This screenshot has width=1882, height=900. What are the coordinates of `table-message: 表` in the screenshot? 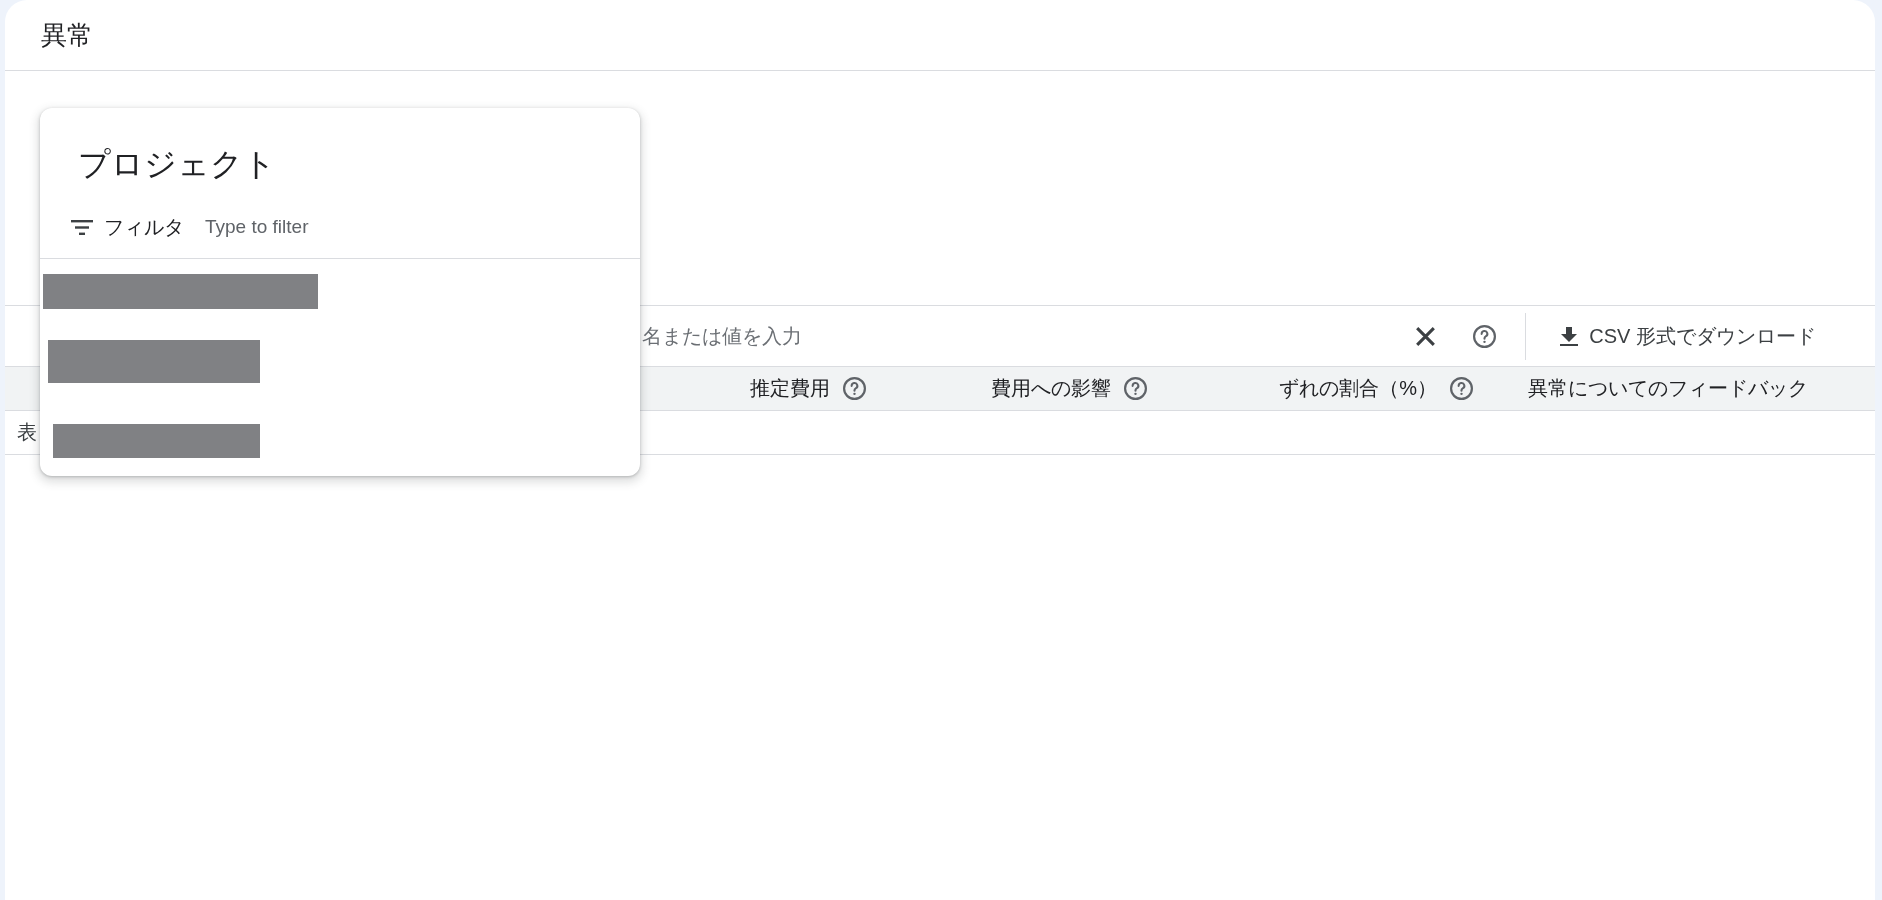 It's located at (27, 432).